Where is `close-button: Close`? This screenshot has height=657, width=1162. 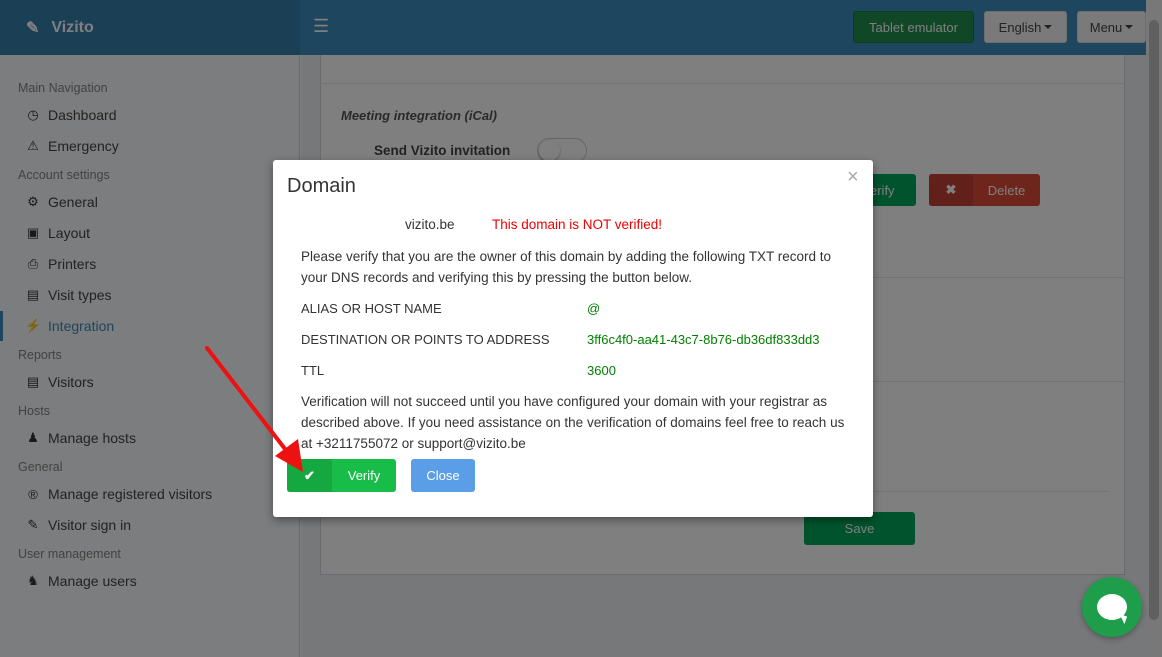
close-button: Close is located at coordinates (443, 475).